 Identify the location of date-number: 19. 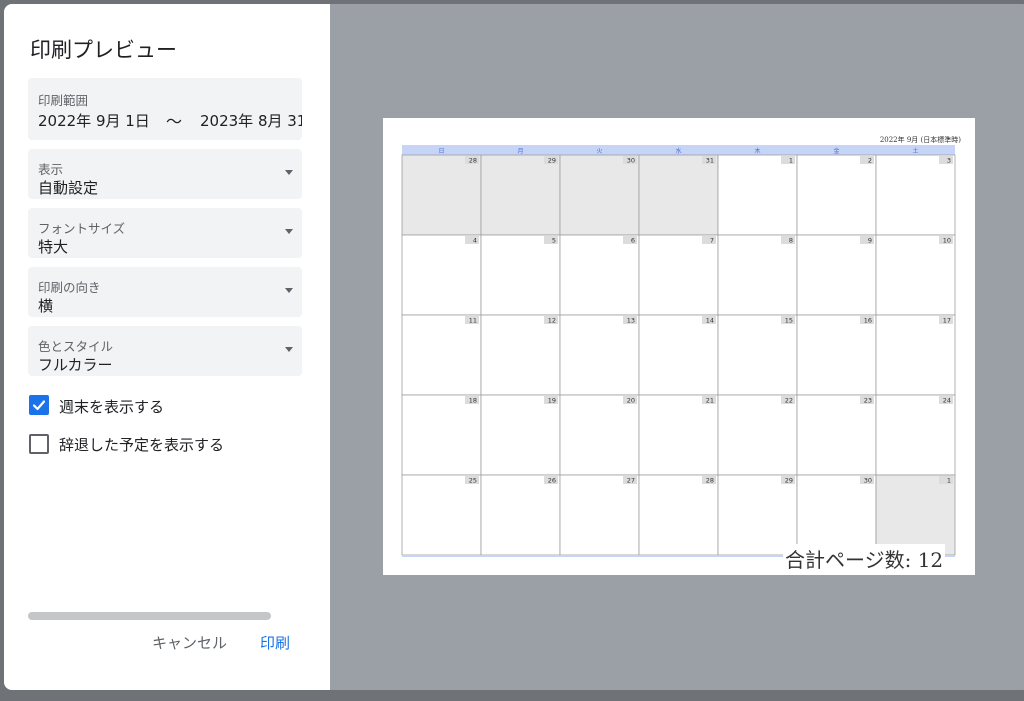
(552, 401).